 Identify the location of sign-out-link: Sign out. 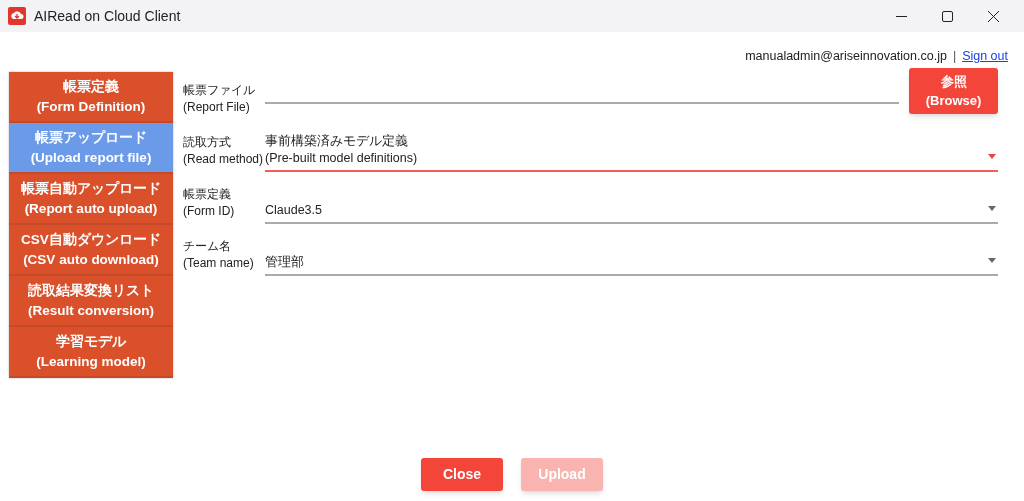
(985, 56).